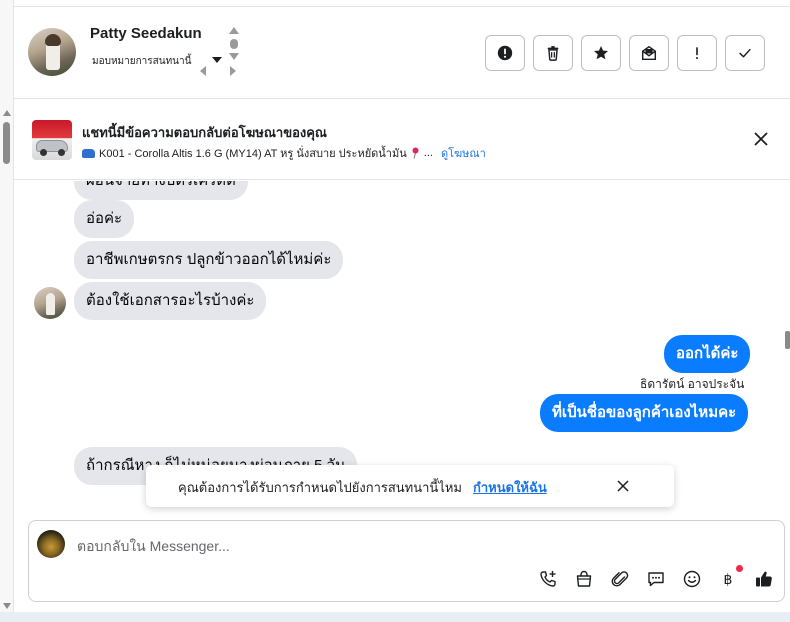  Describe the element at coordinates (203, 71) in the screenshot. I see `arrow-left-icon` at that location.